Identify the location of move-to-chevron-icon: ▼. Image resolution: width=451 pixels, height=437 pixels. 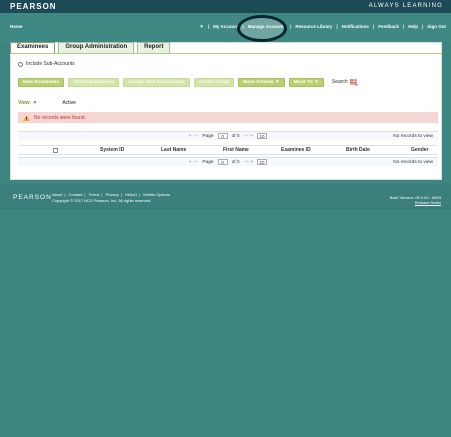
(316, 82).